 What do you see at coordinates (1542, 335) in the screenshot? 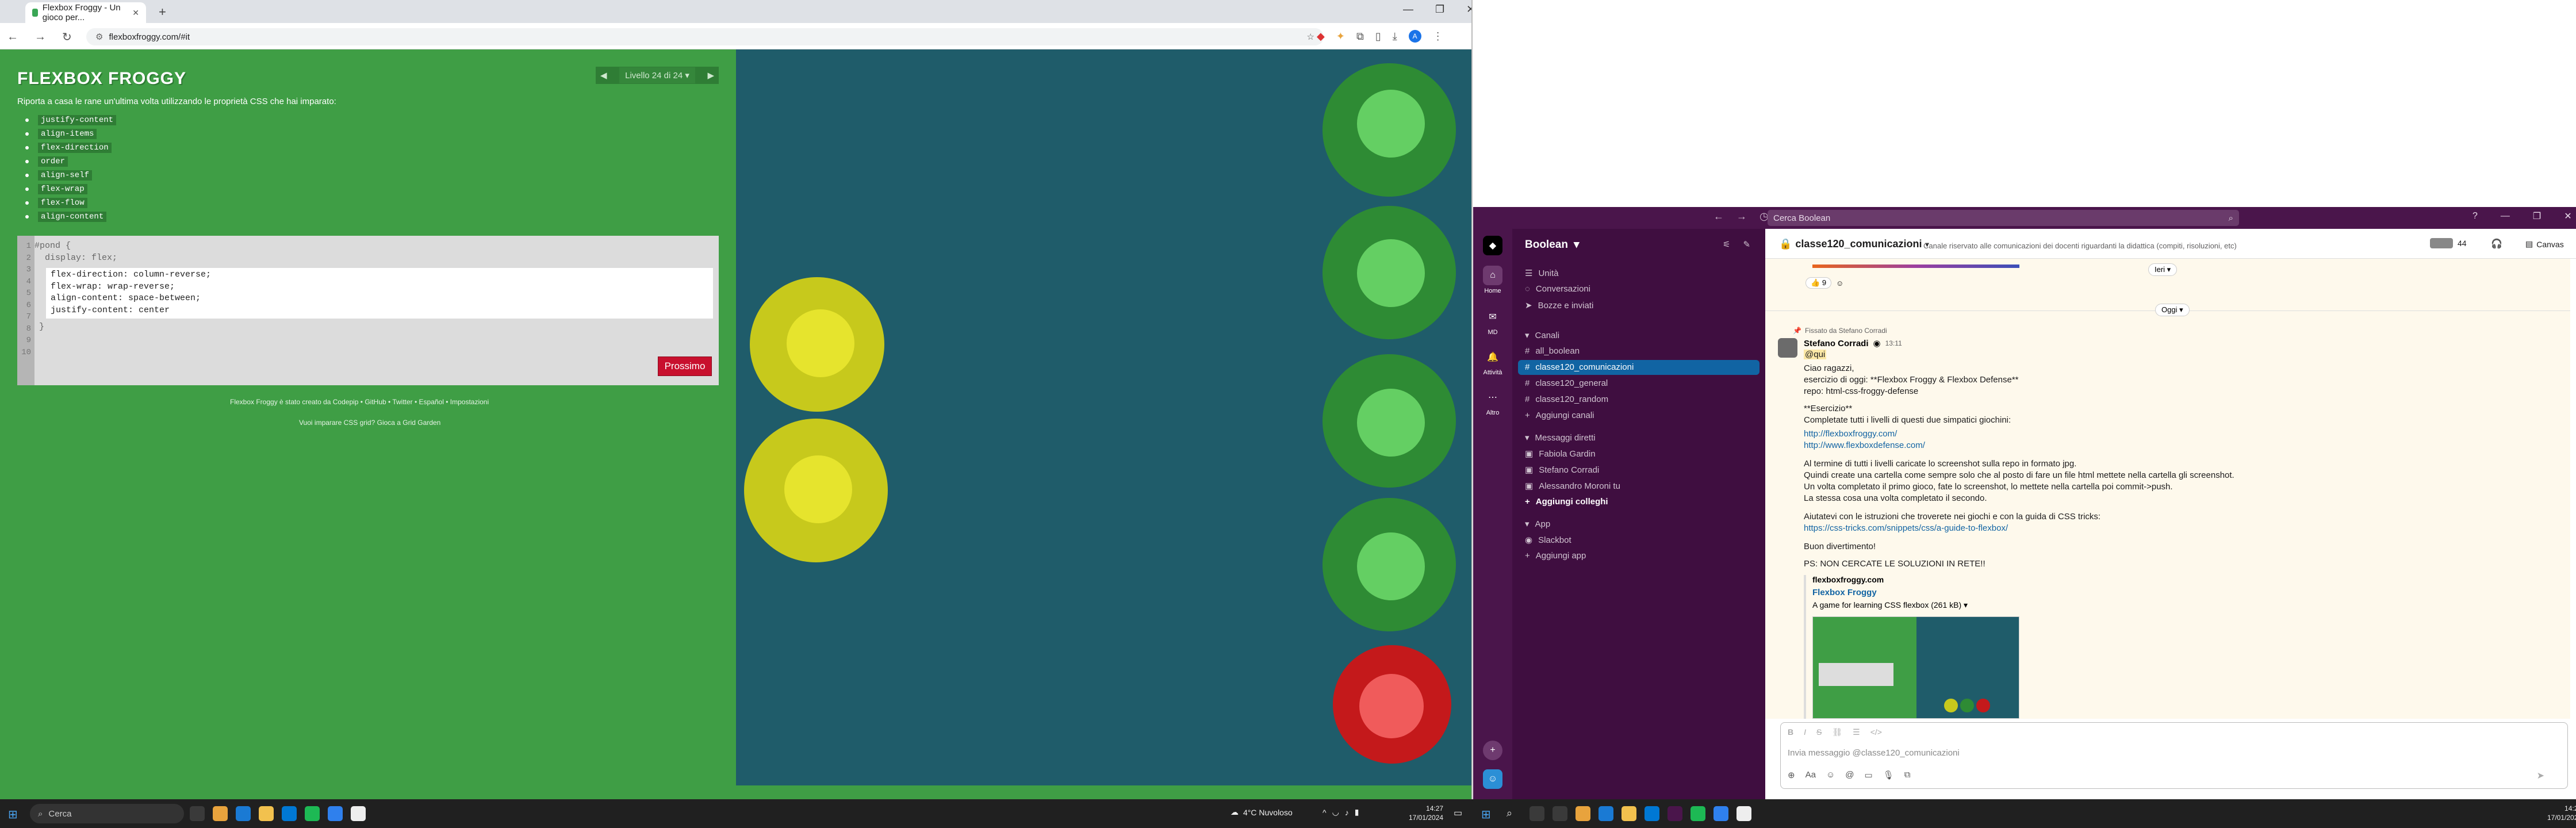
I see `channels-header: ▾ Canali` at bounding box center [1542, 335].